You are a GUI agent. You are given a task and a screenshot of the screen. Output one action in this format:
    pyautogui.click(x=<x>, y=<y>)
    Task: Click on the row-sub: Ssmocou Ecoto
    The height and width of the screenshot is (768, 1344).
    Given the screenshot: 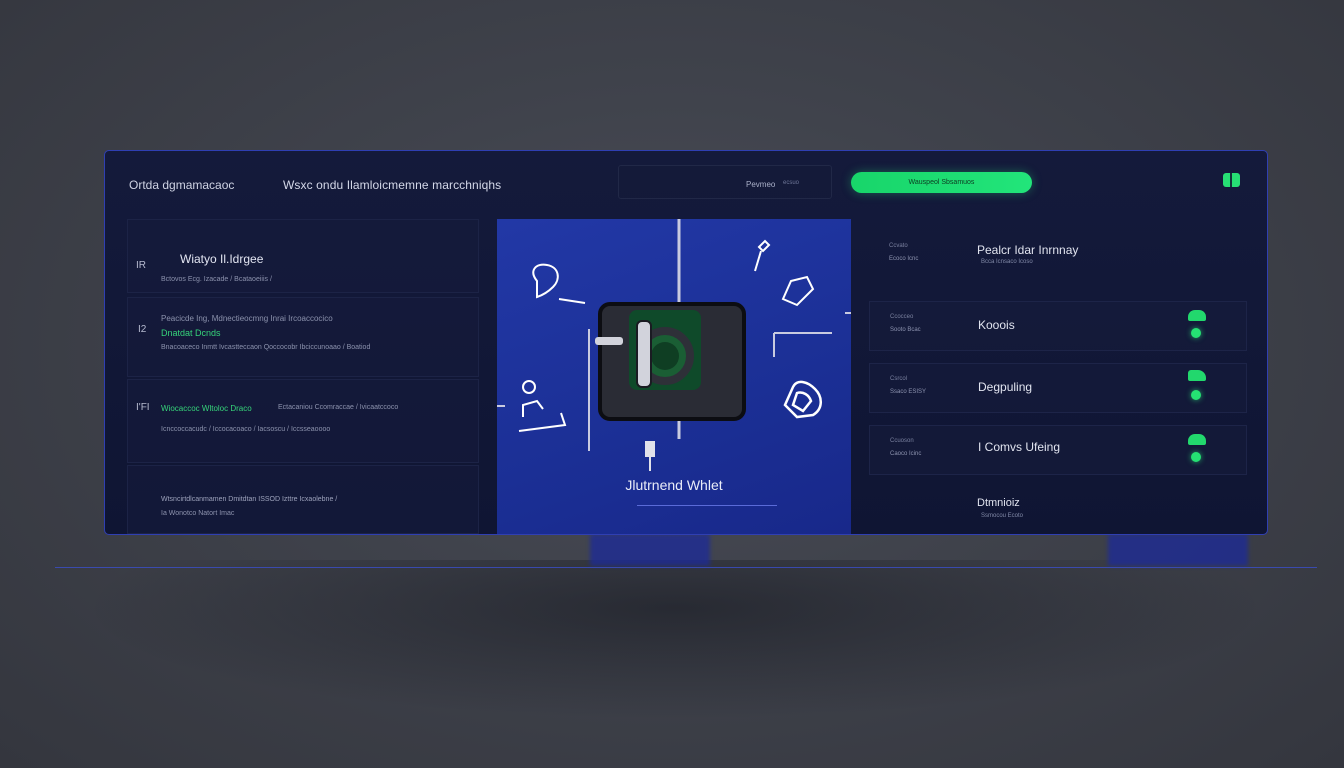 What is the action you would take?
    pyautogui.click(x=1002, y=516)
    